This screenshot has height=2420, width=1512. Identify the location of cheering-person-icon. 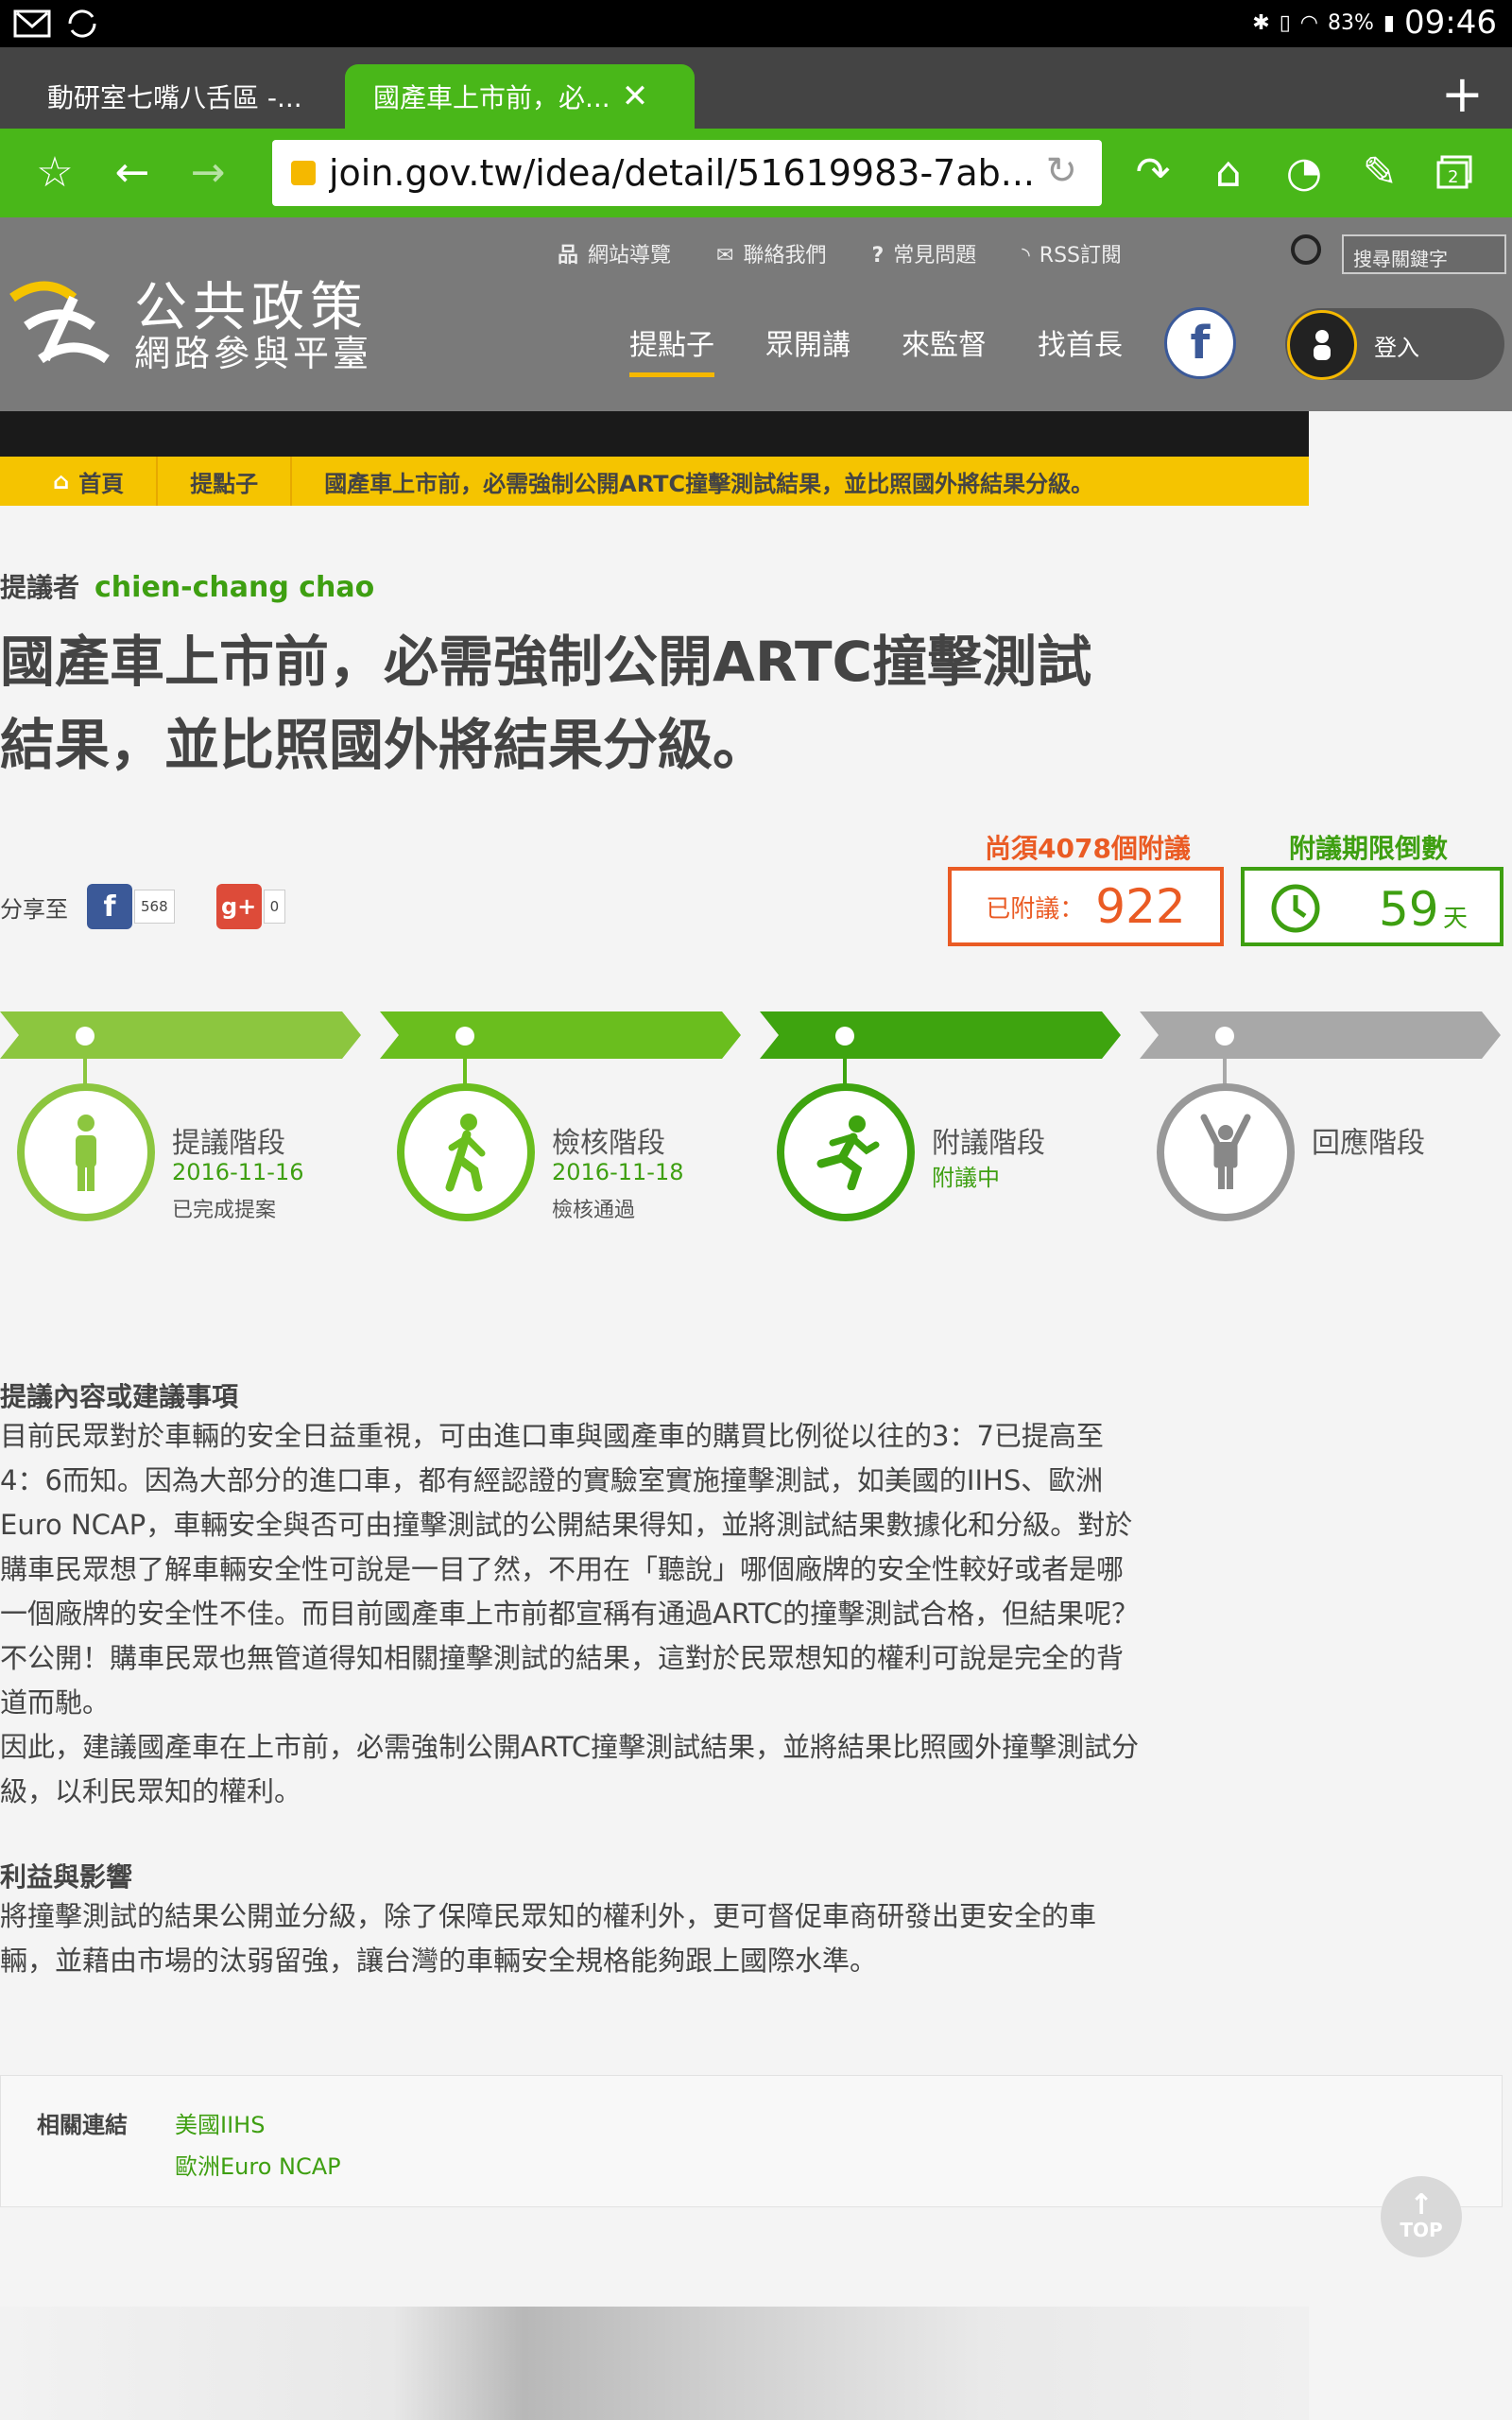
(1226, 1152).